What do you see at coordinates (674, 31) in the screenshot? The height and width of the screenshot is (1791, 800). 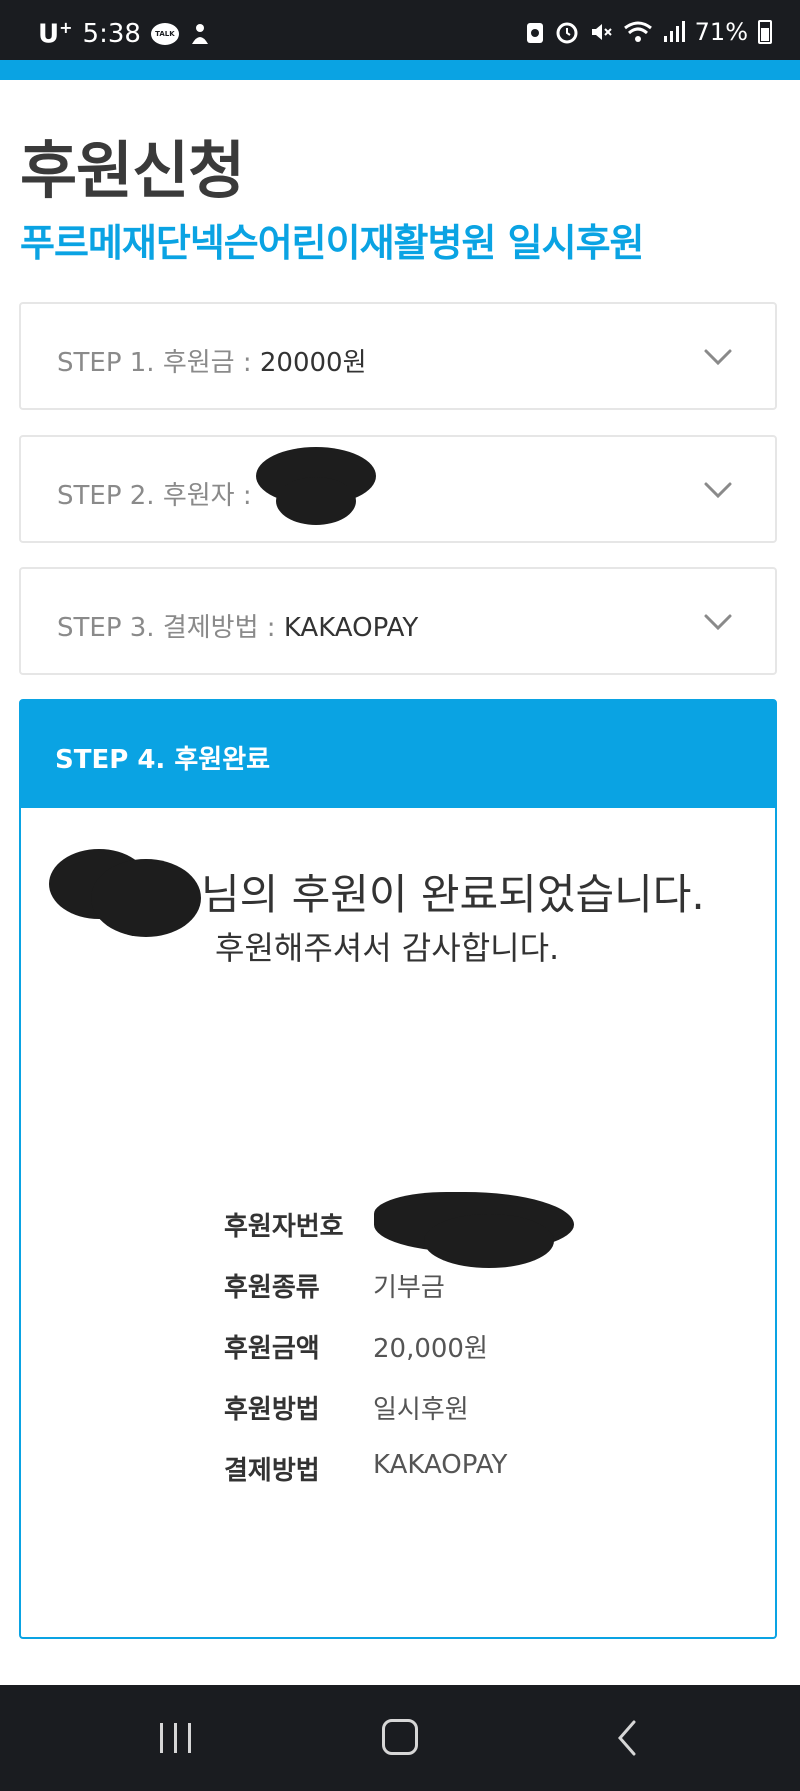 I see `signal-icon` at bounding box center [674, 31].